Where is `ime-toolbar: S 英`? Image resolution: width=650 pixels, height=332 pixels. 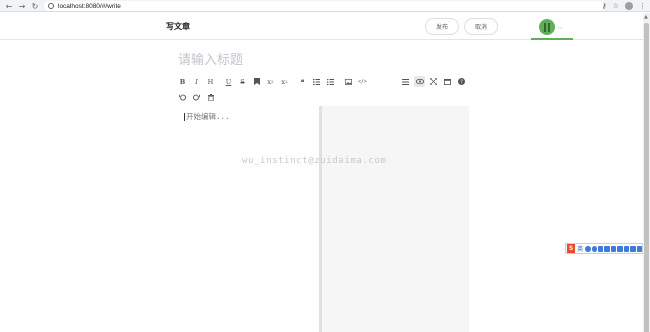 ime-toolbar: S 英 is located at coordinates (604, 248).